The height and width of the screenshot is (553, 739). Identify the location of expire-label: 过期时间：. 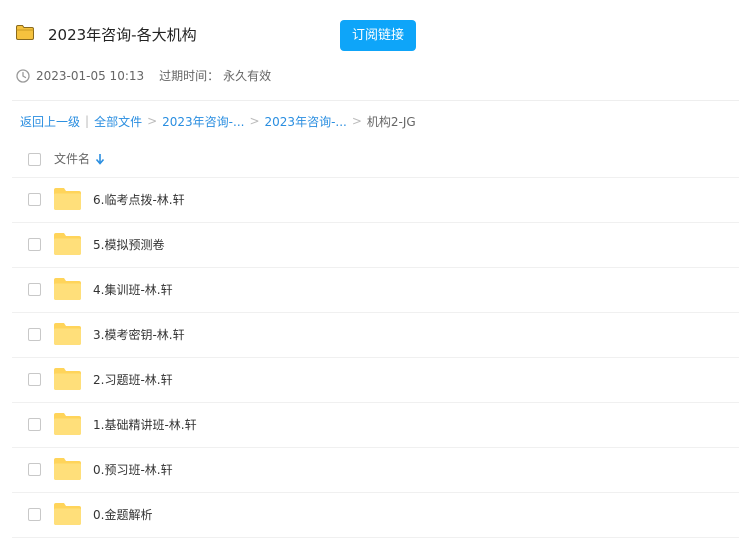
(189, 76).